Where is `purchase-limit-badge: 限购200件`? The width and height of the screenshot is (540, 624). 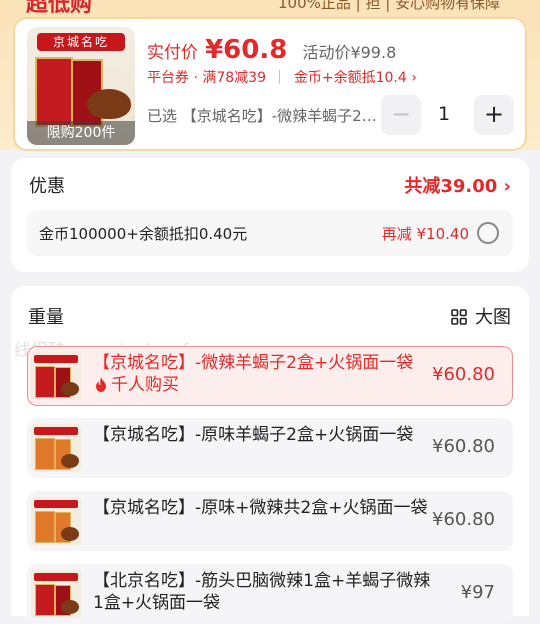
purchase-limit-badge: 限购200件 is located at coordinates (81, 133).